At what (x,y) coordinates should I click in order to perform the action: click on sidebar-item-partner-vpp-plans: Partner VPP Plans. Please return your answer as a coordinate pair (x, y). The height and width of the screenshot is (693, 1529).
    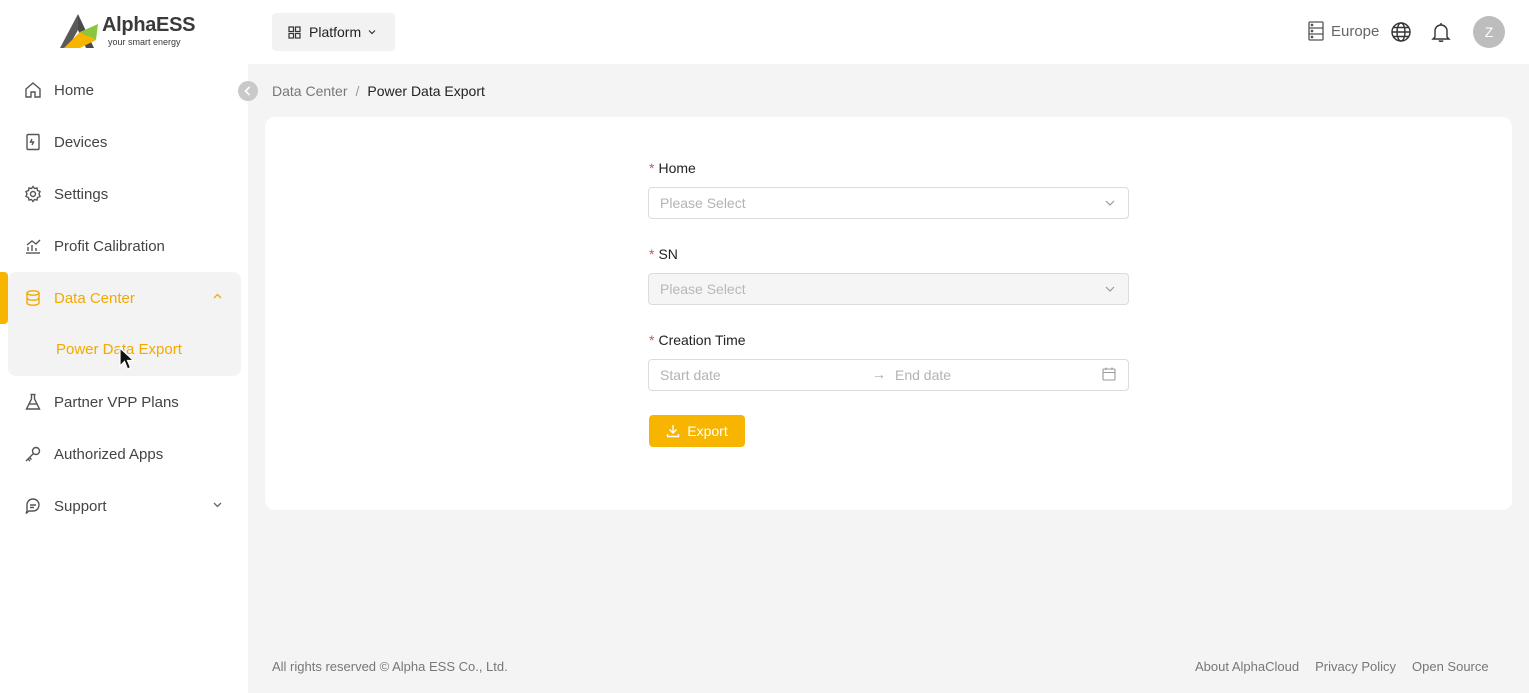
    Looking at the image, I should click on (124, 402).